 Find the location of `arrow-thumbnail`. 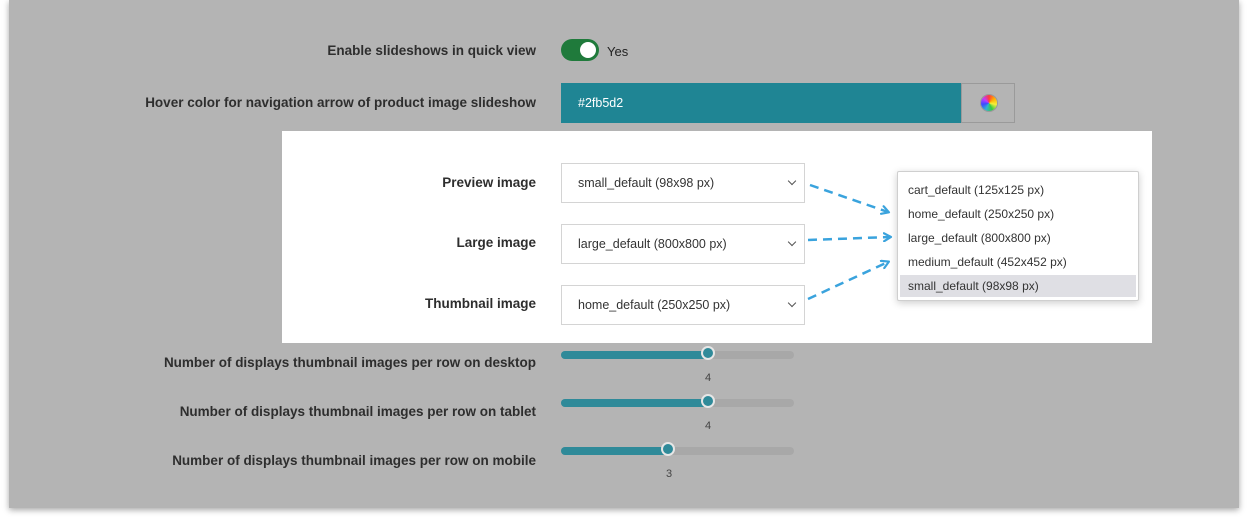

arrow-thumbnail is located at coordinates (847, 281).